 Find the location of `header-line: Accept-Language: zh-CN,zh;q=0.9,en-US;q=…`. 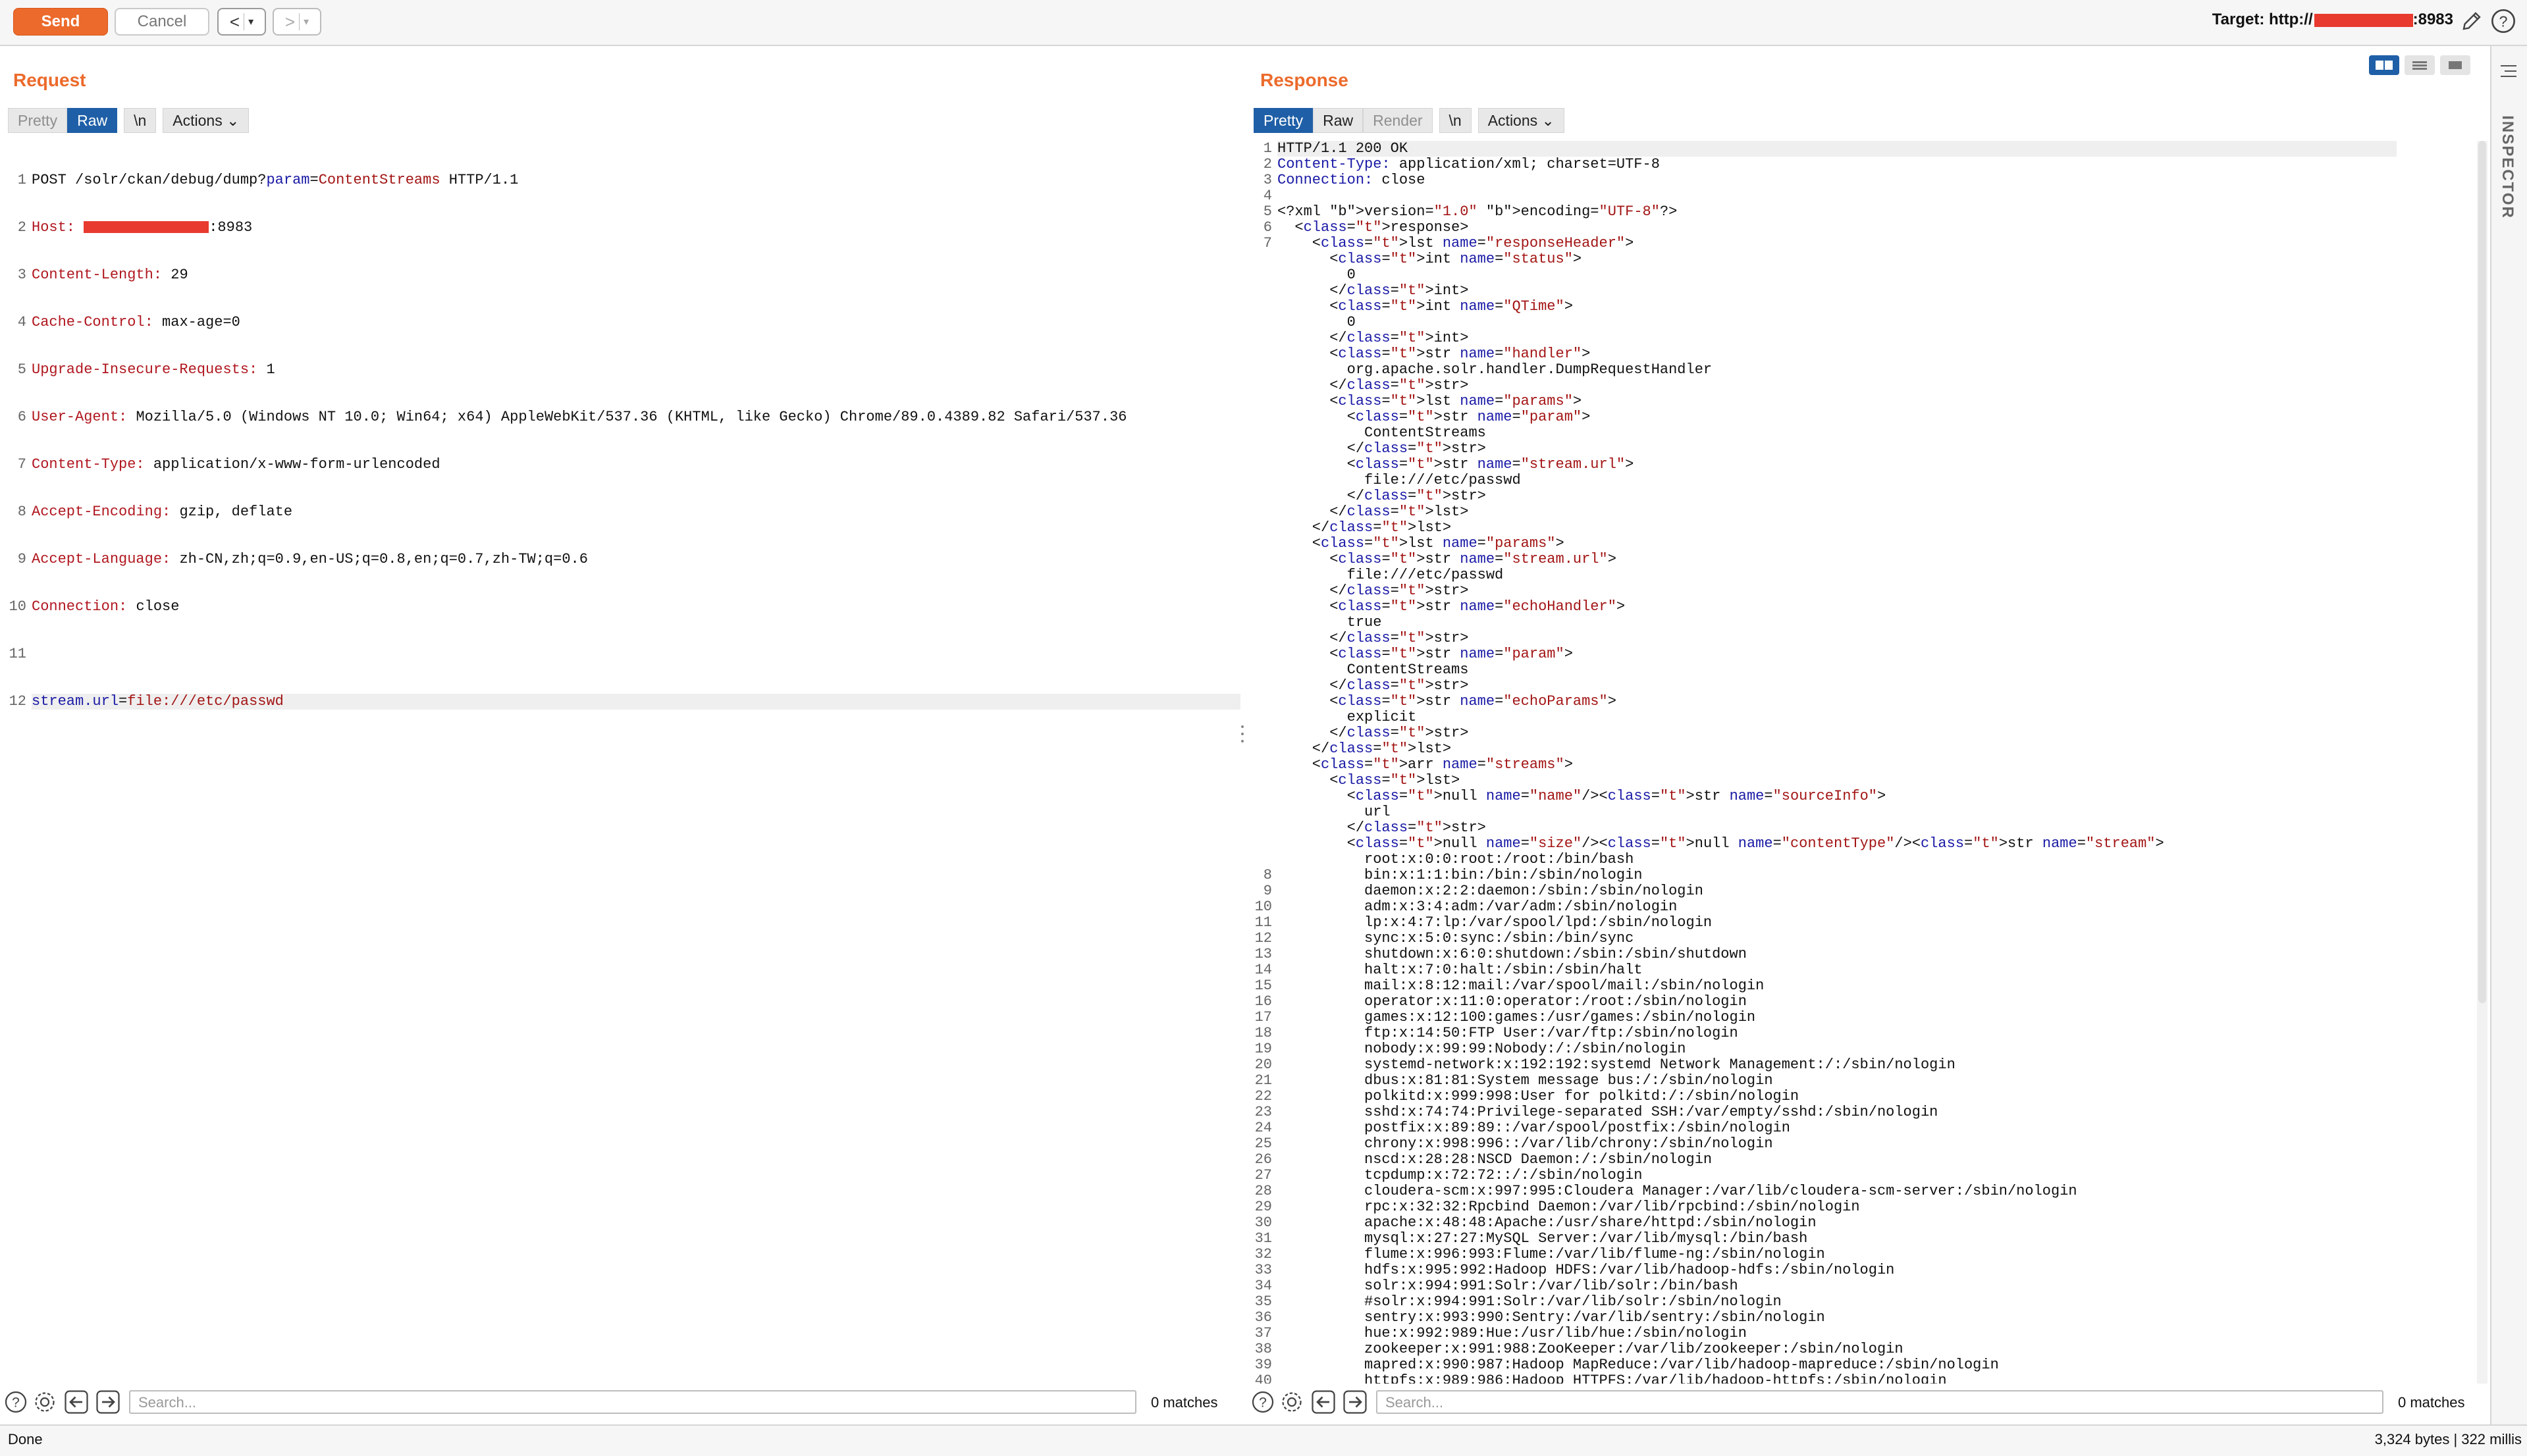

header-line: Accept-Language: zh-CN,zh;q=0.9,en-US;q=… is located at coordinates (310, 559).